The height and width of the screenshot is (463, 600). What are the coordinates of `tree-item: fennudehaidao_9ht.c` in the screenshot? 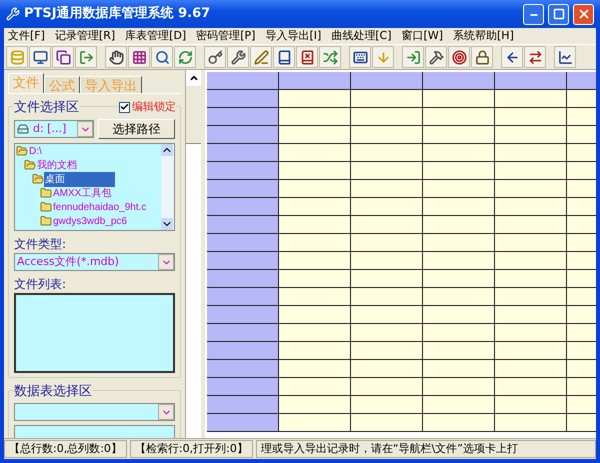 It's located at (100, 207).